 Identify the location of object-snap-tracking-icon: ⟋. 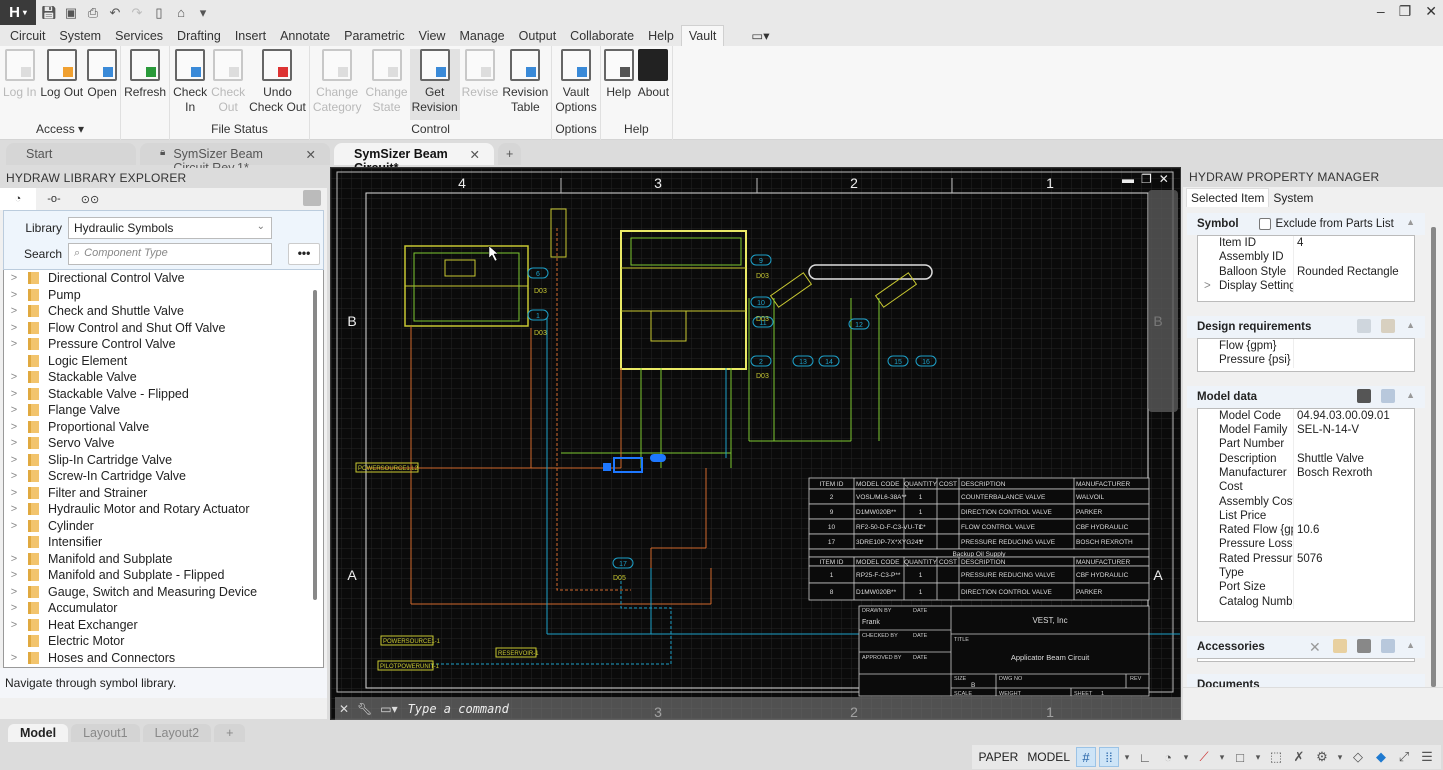
(1204, 757).